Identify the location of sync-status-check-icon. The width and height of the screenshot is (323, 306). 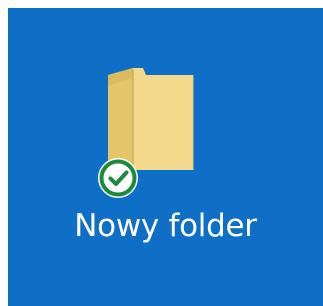
(118, 178).